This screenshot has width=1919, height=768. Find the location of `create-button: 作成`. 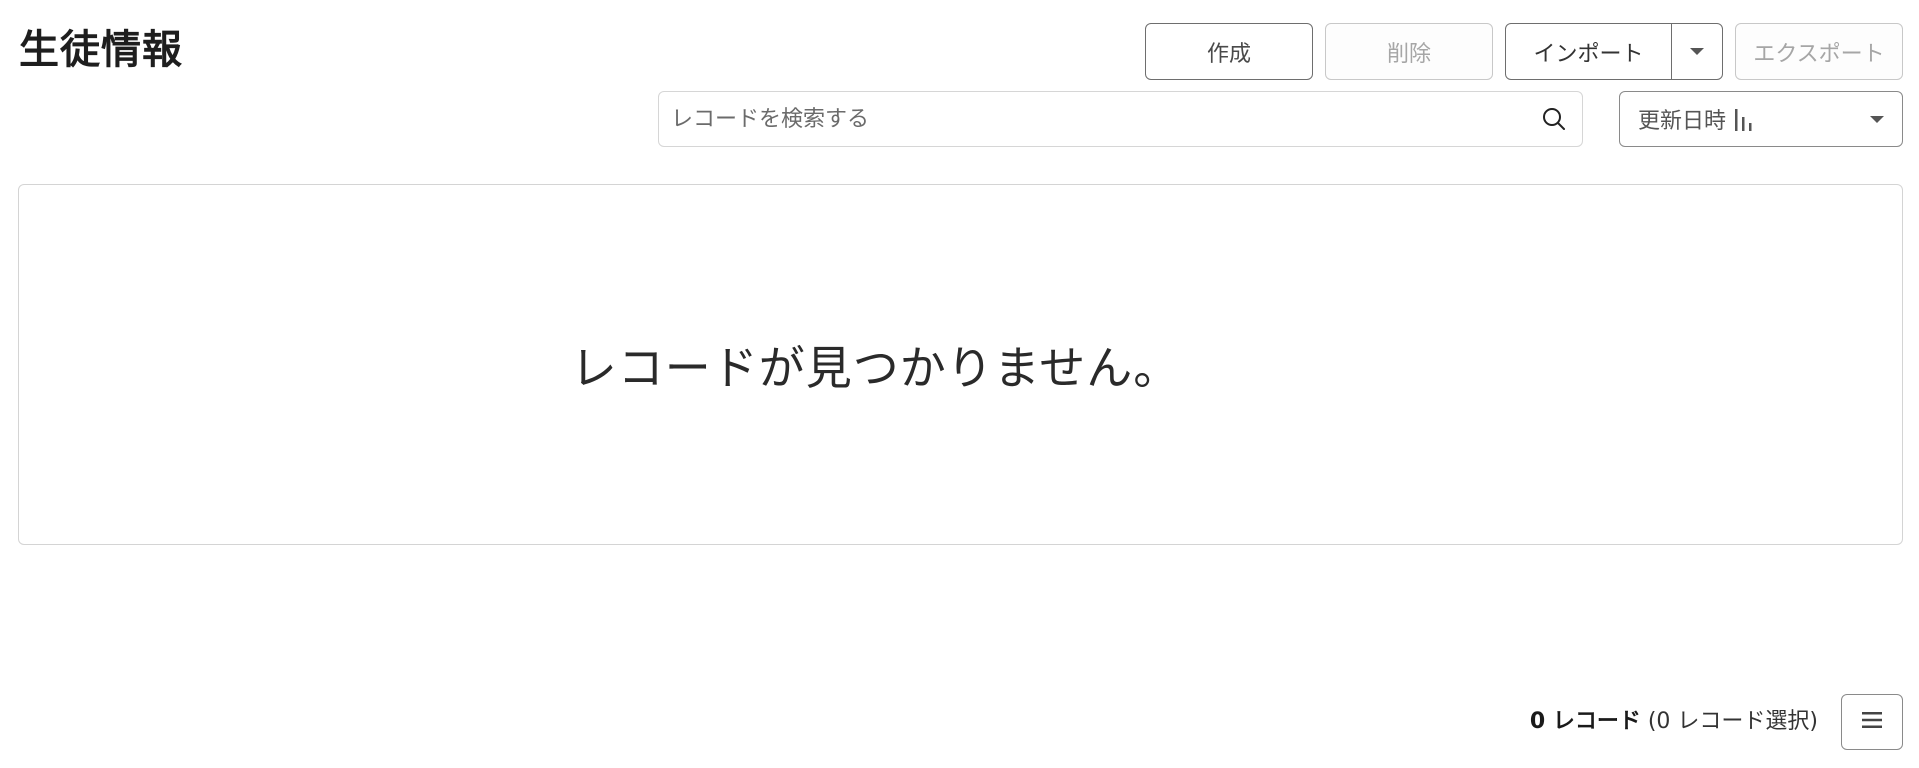

create-button: 作成 is located at coordinates (1229, 51).